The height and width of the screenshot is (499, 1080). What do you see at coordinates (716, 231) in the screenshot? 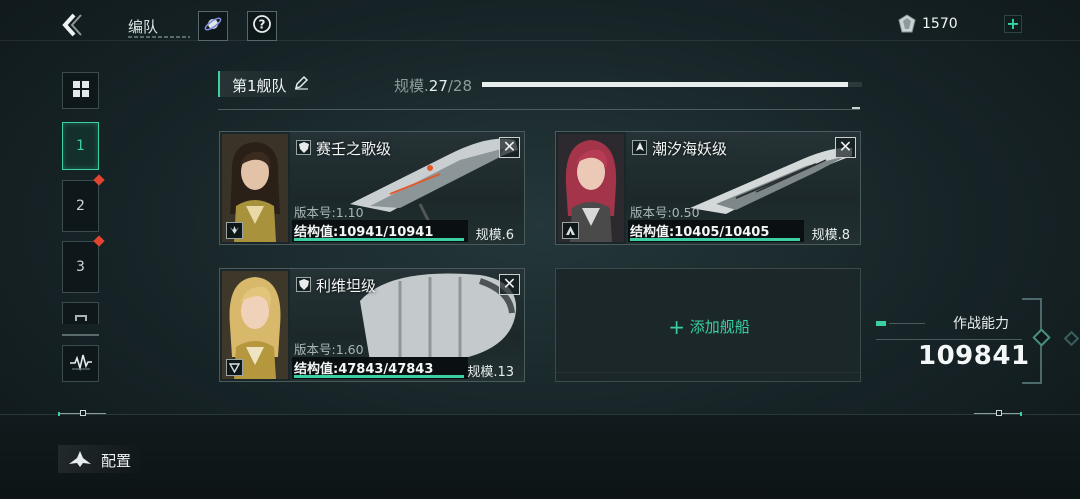
I see `ship-structure: 结构值:10405/10405` at bounding box center [716, 231].